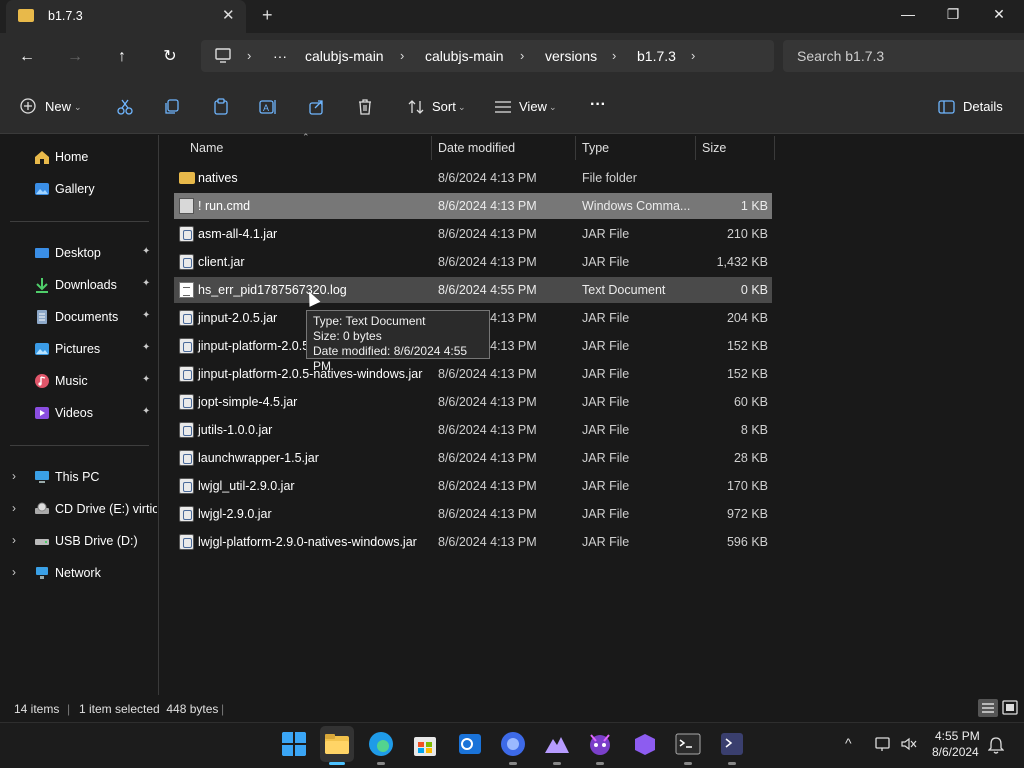  Describe the element at coordinates (294, 744) in the screenshot. I see `start-icon` at that location.